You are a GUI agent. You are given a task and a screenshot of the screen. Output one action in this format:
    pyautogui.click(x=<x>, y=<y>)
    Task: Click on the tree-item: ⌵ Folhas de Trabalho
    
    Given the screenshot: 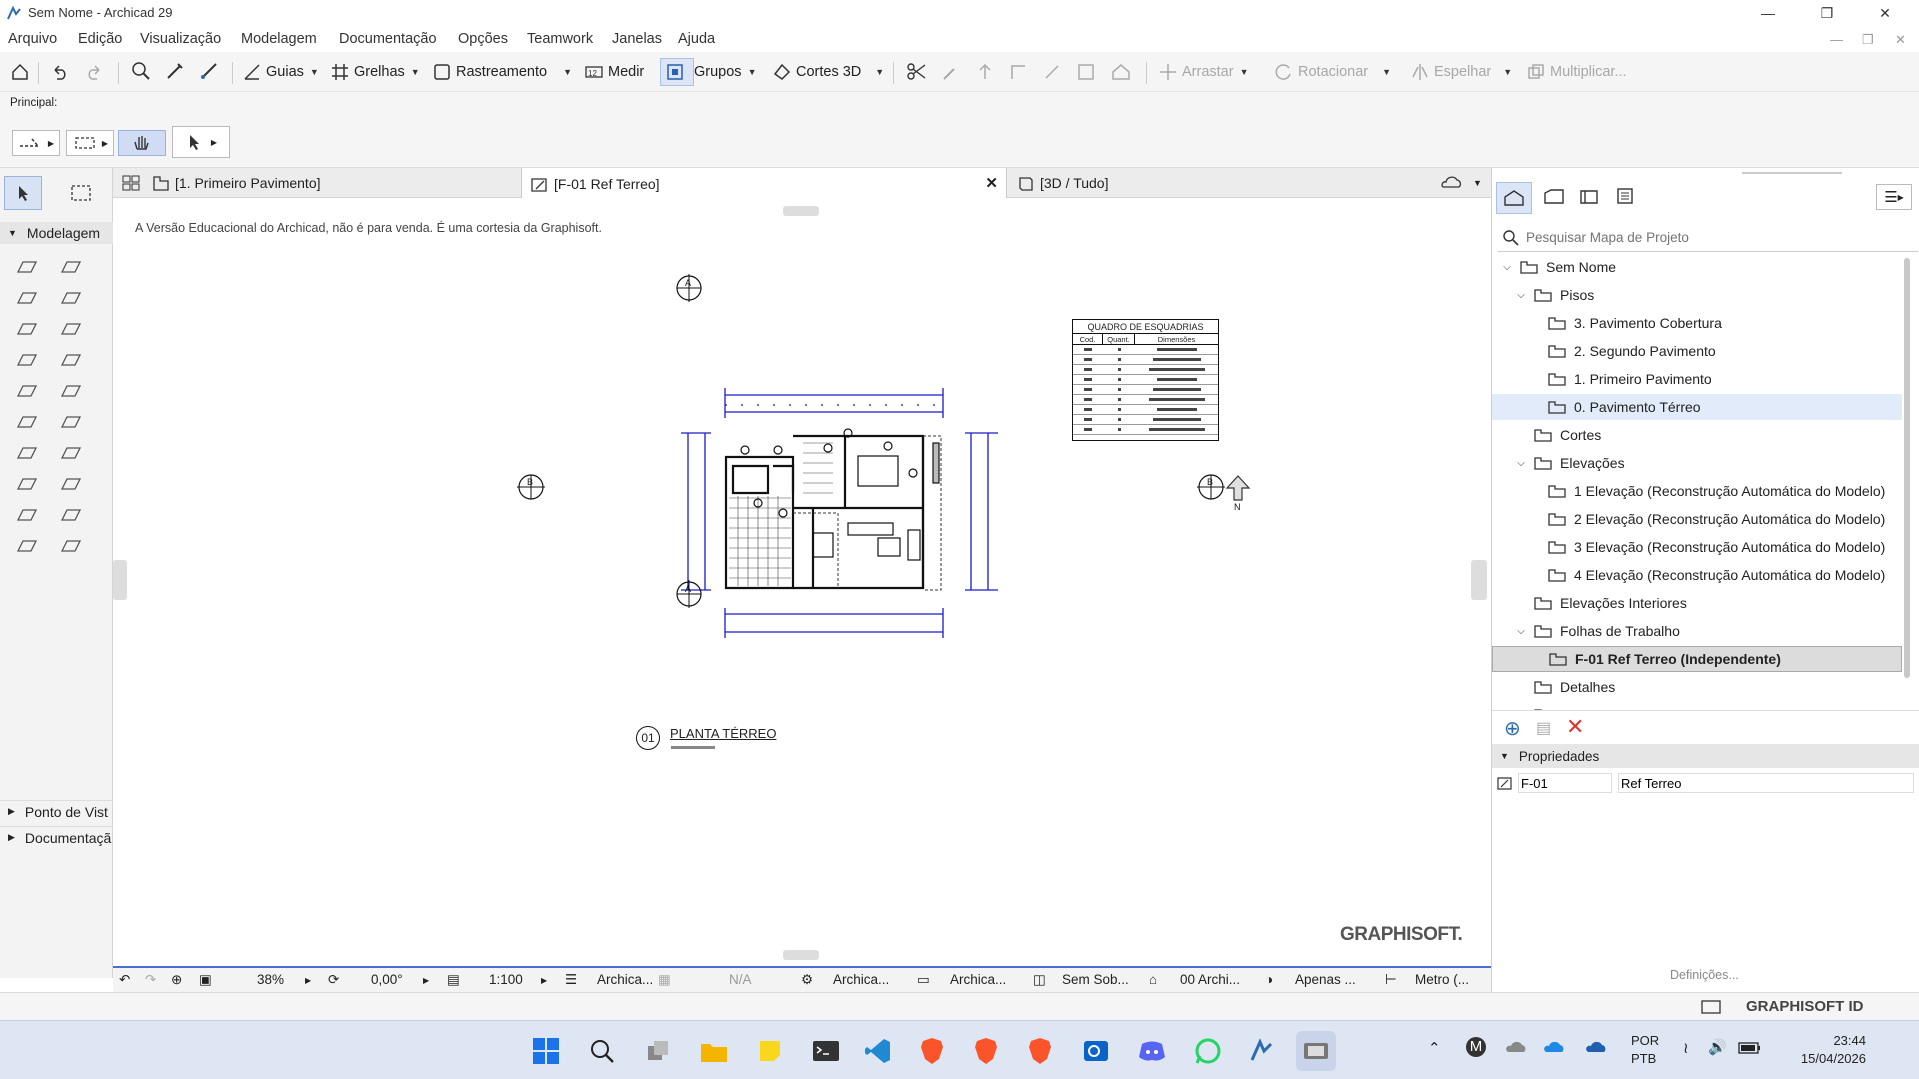 What is the action you would take?
    pyautogui.click(x=1697, y=631)
    